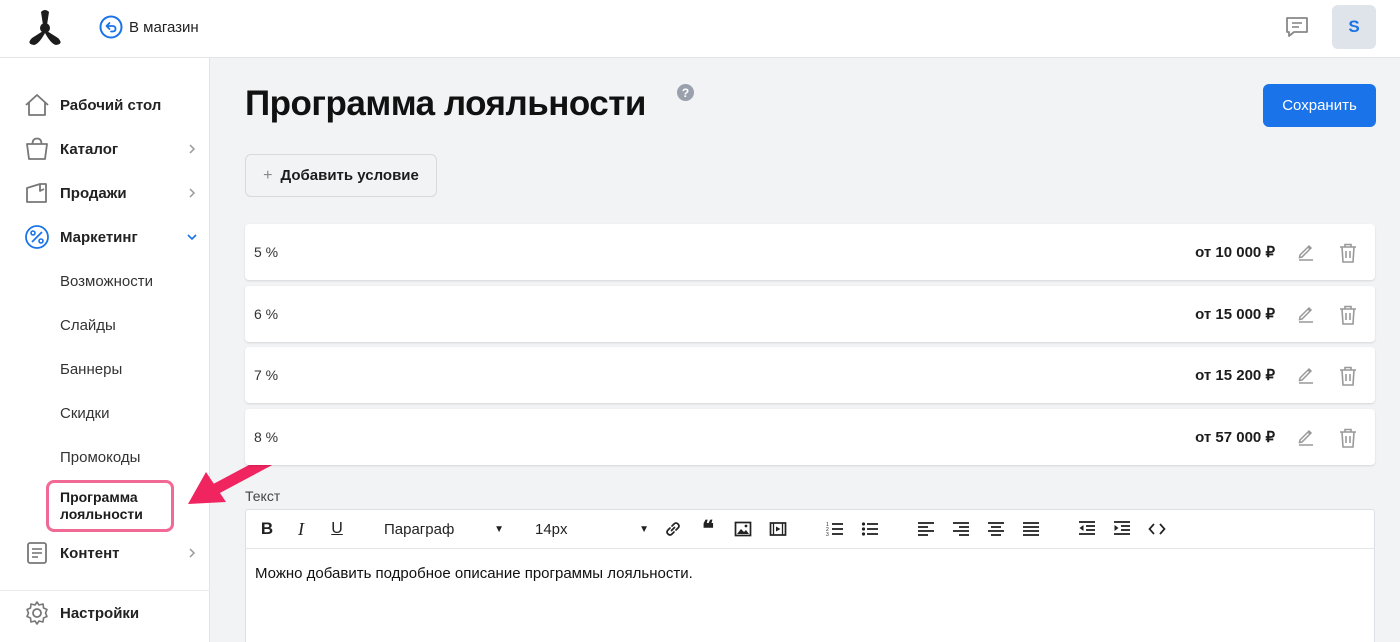 Image resolution: width=1400 pixels, height=642 pixels. I want to click on add-condition-button: + Добавить условие, so click(341, 175).